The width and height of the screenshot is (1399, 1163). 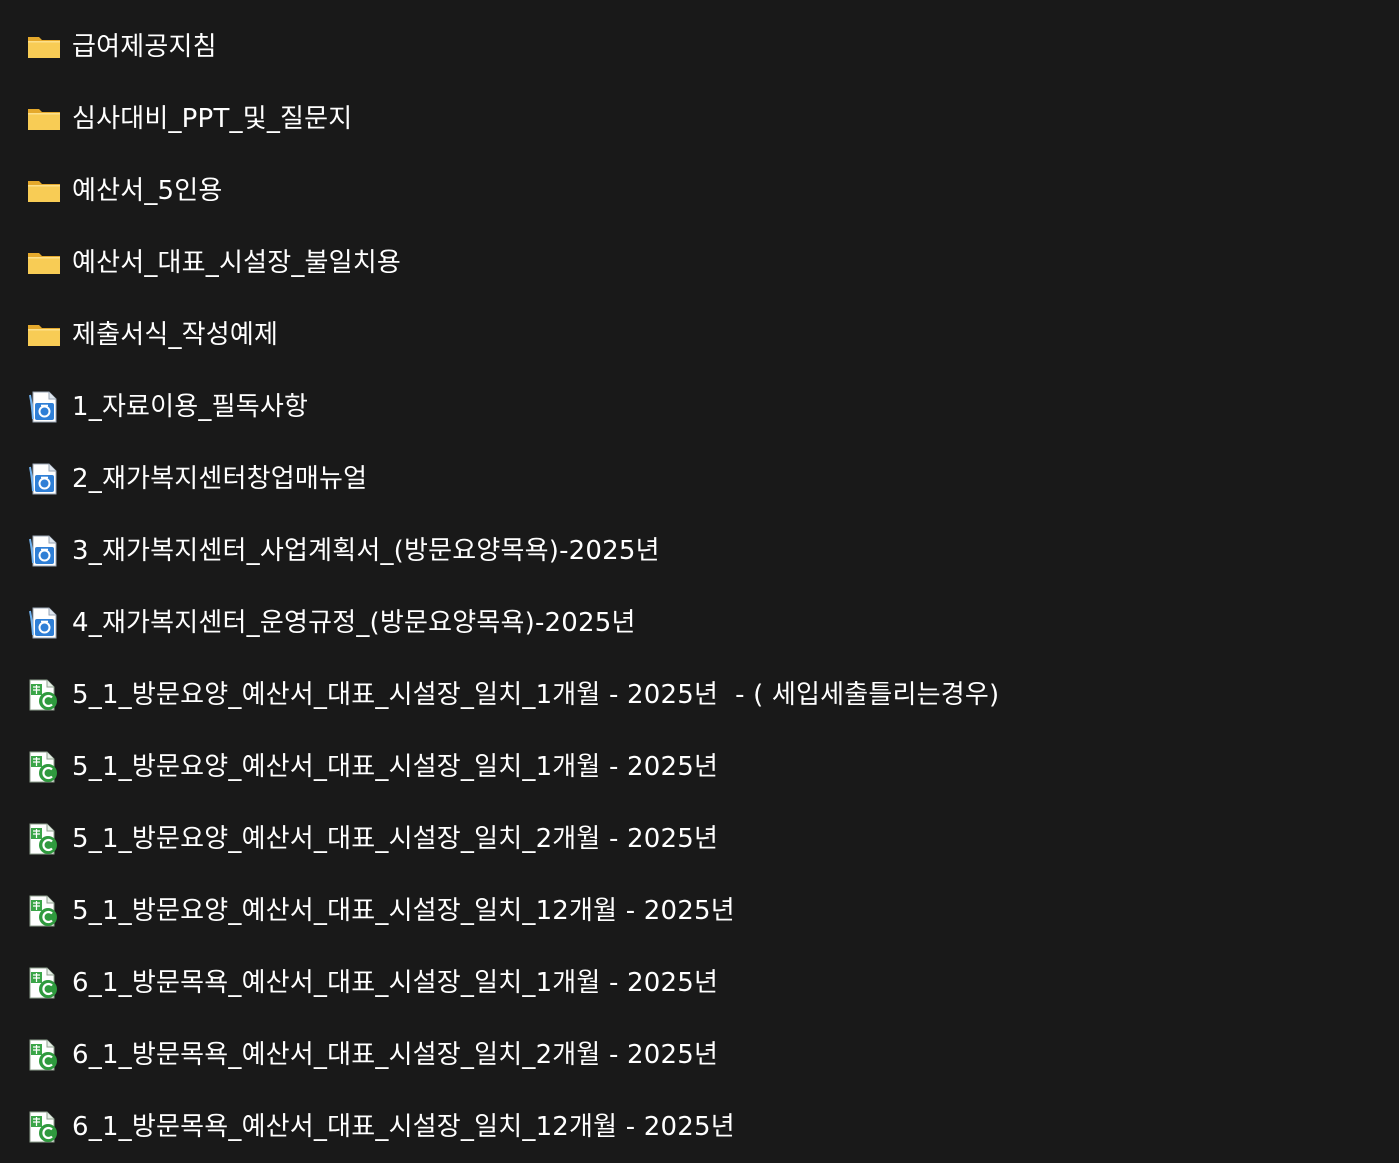 What do you see at coordinates (144, 47) in the screenshot?
I see `item-label: 급여제공지침` at bounding box center [144, 47].